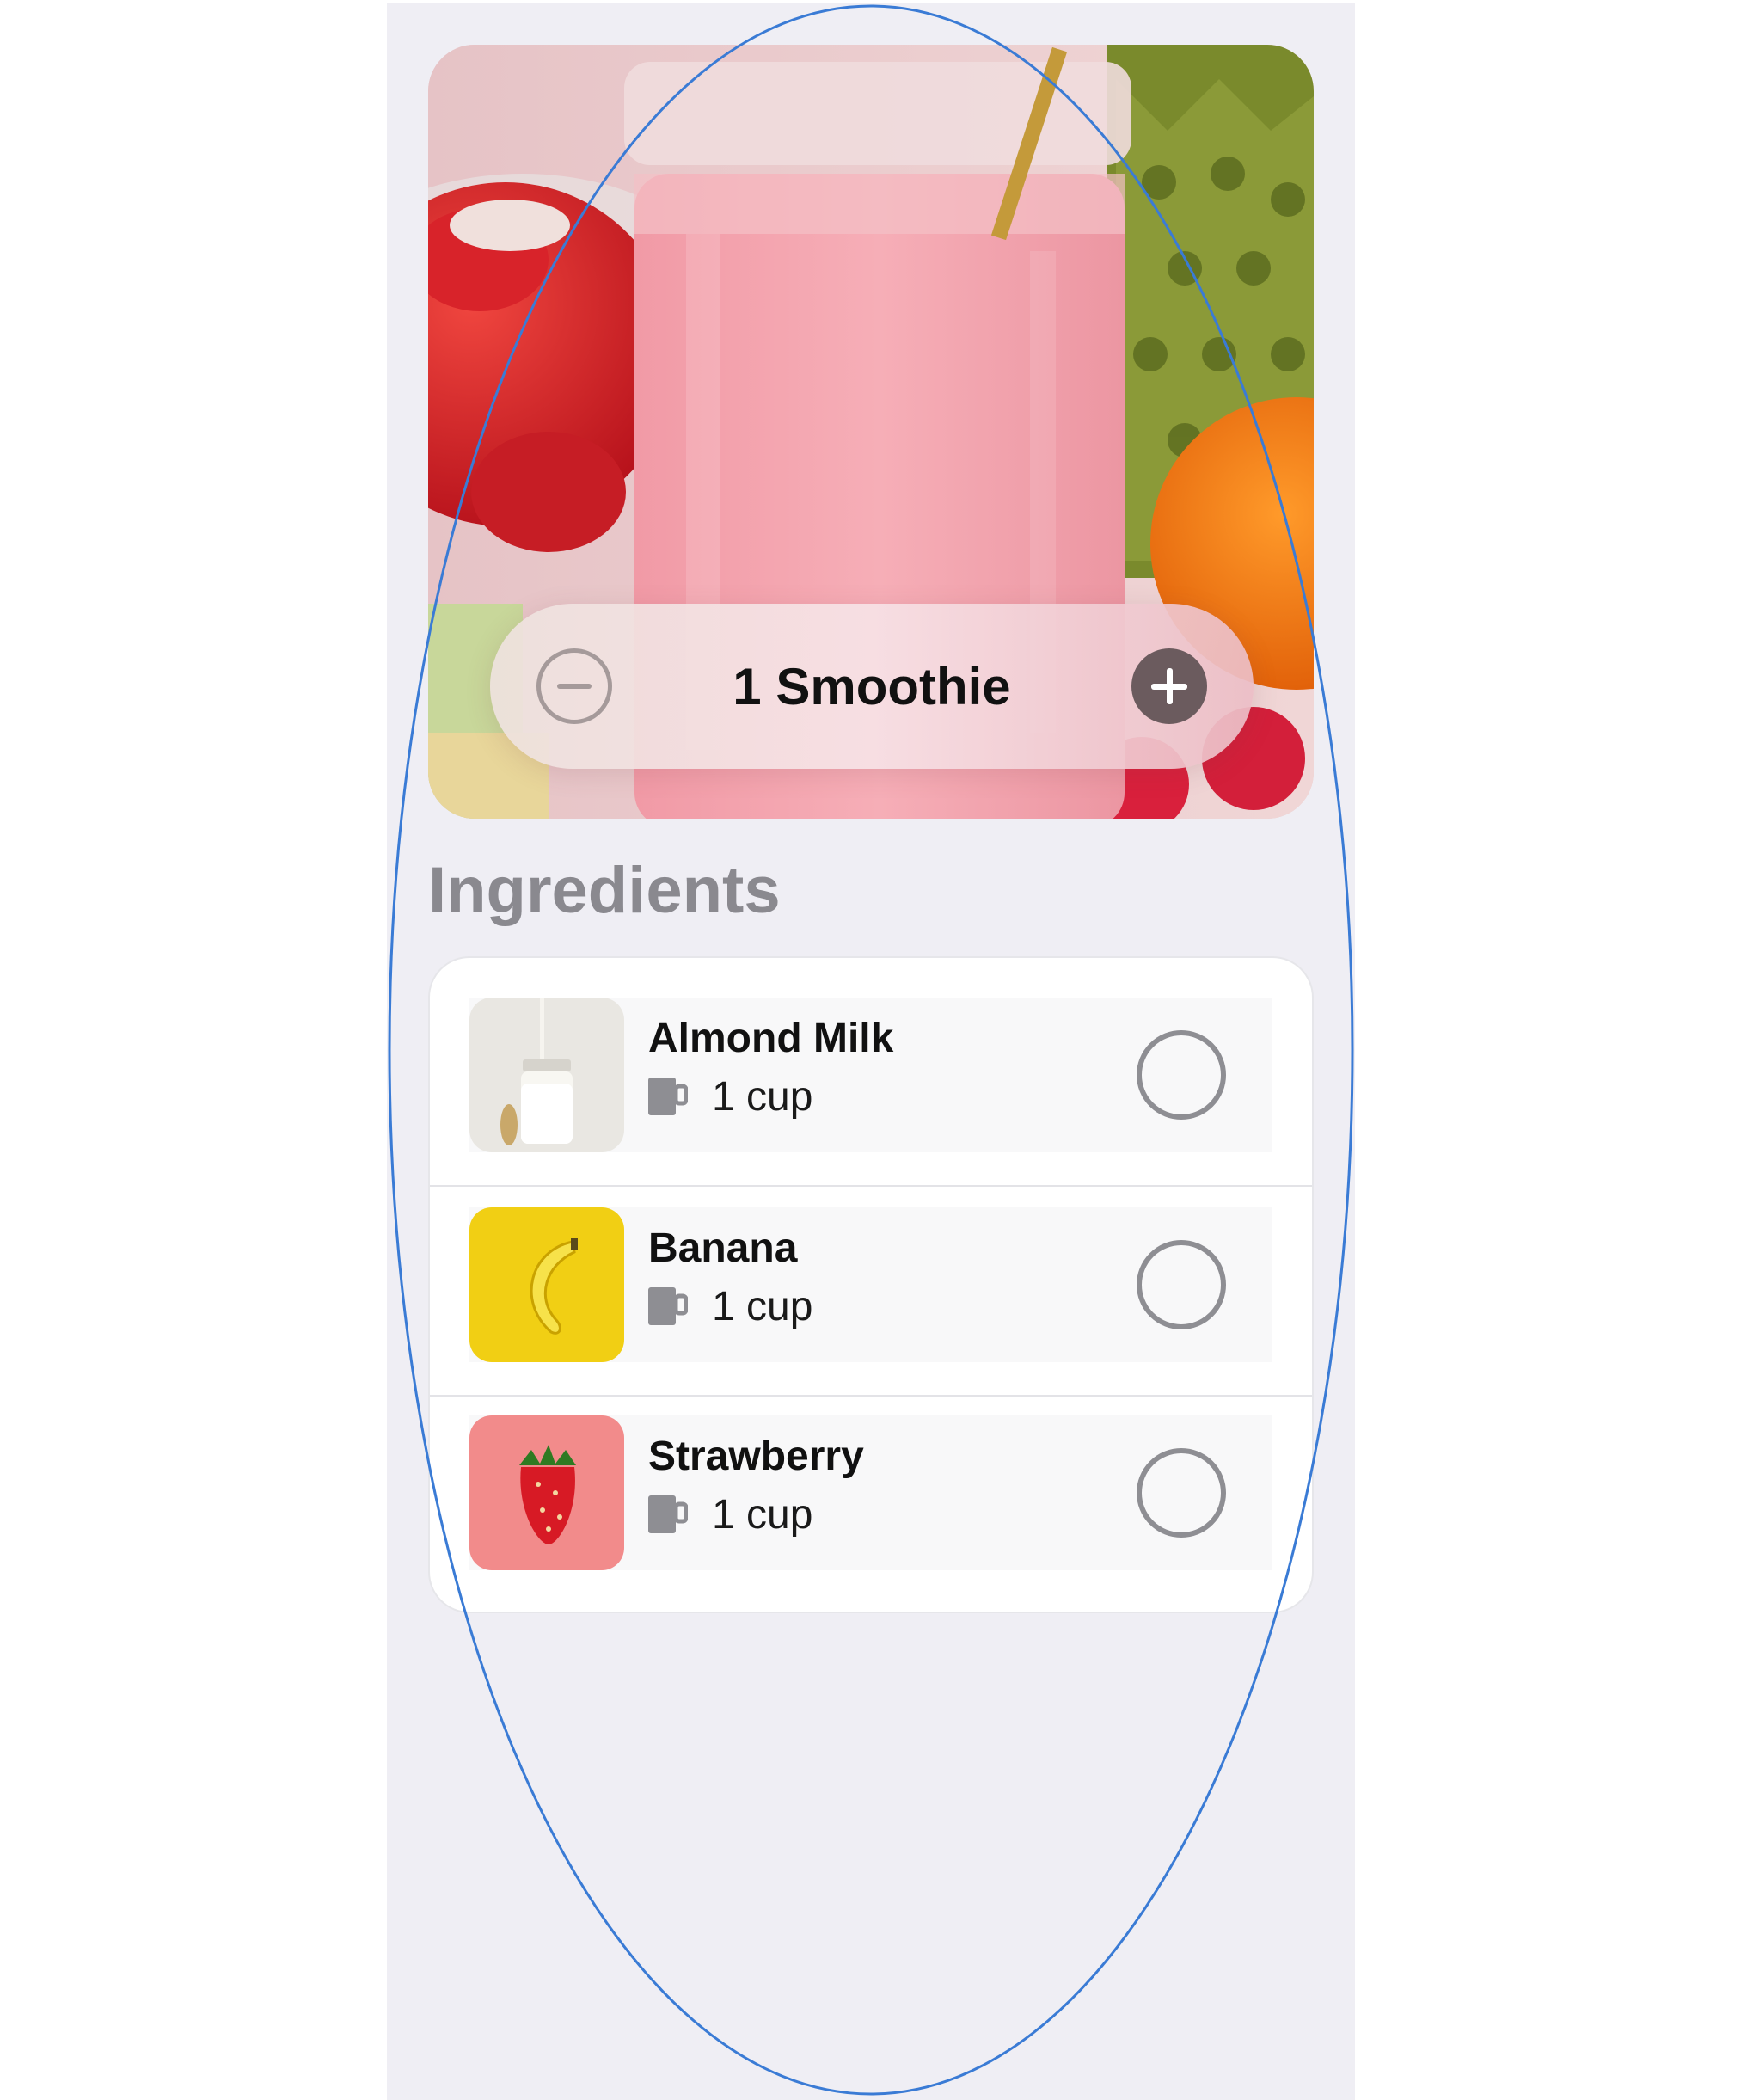  What do you see at coordinates (604, 890) in the screenshot?
I see `section-title-ingredients: Ingredients` at bounding box center [604, 890].